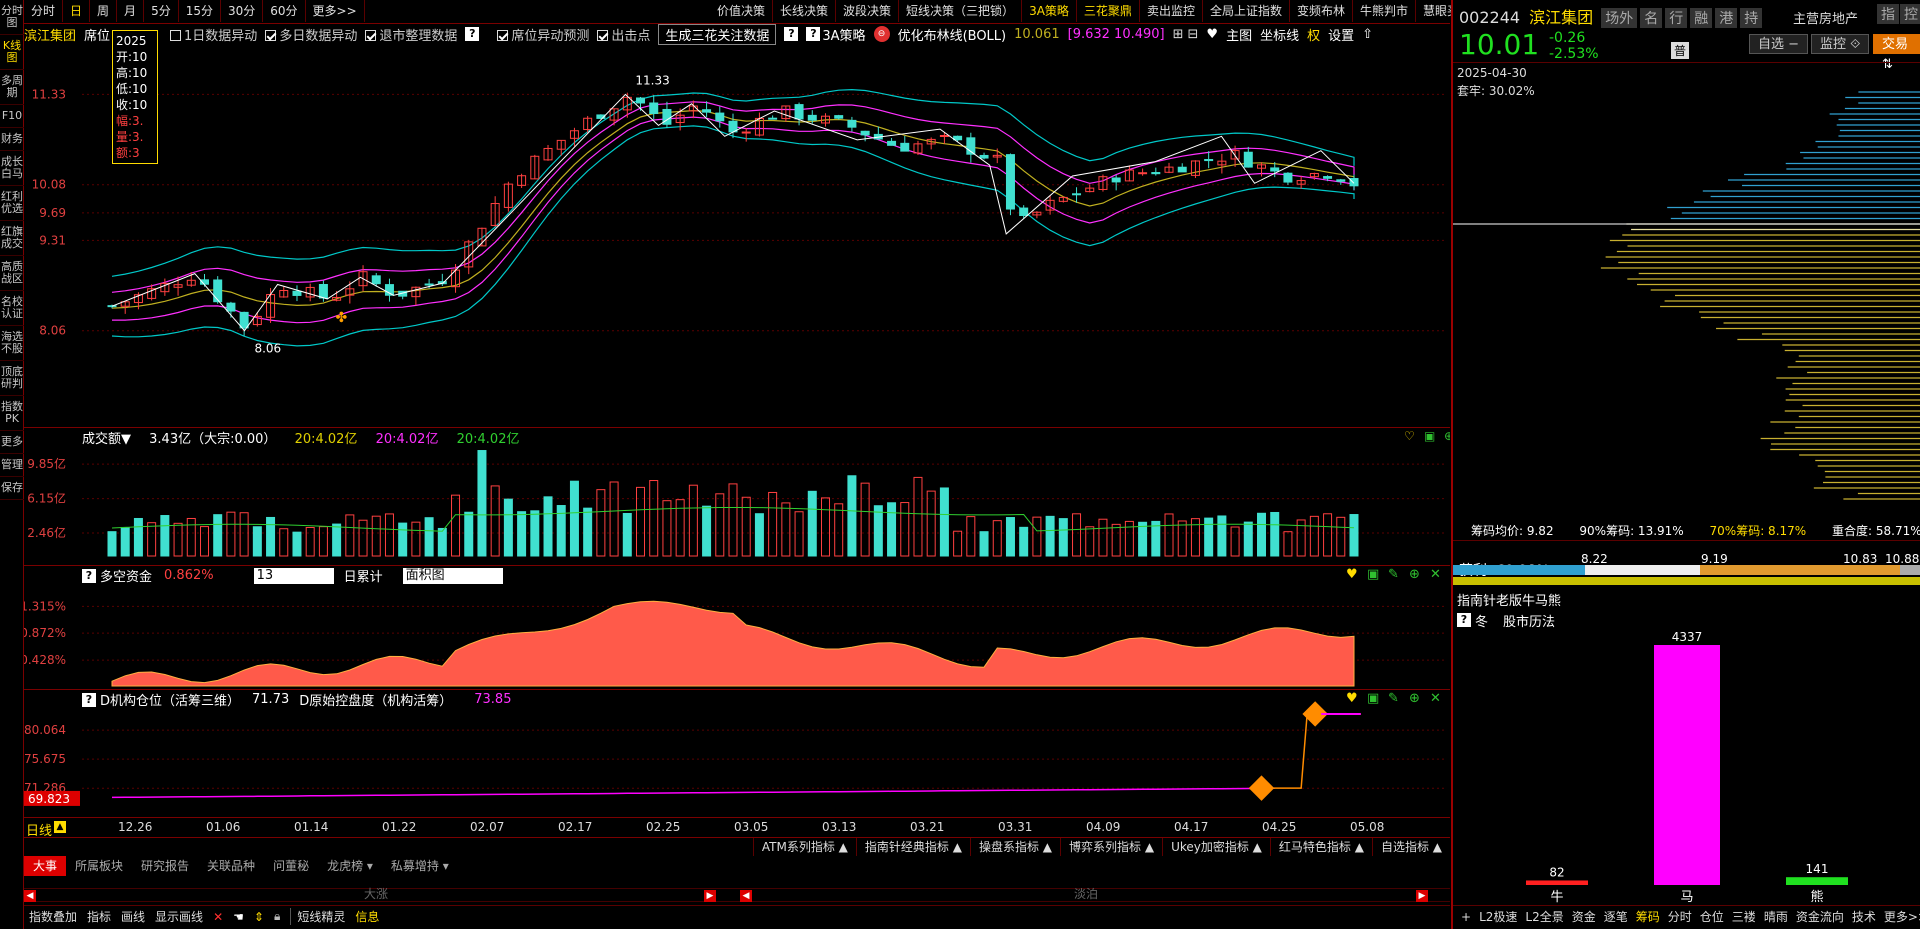 Image resolution: width=1920 pixels, height=929 pixels. What do you see at coordinates (39, 829) in the screenshot?
I see `day-line-label: 日线` at bounding box center [39, 829].